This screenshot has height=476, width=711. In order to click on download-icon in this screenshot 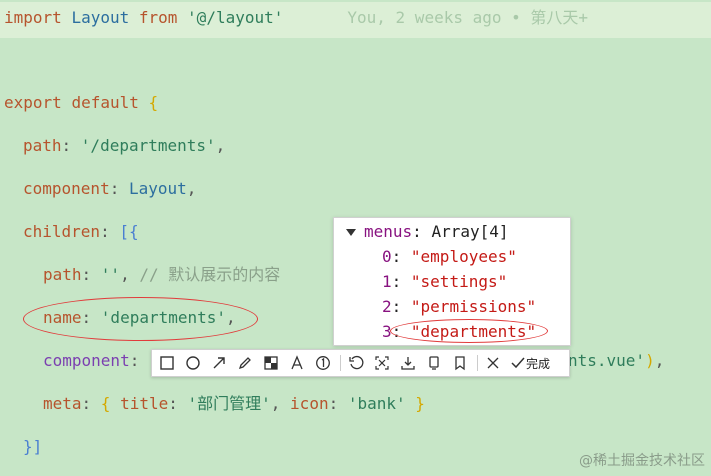, I will do `click(408, 363)`.